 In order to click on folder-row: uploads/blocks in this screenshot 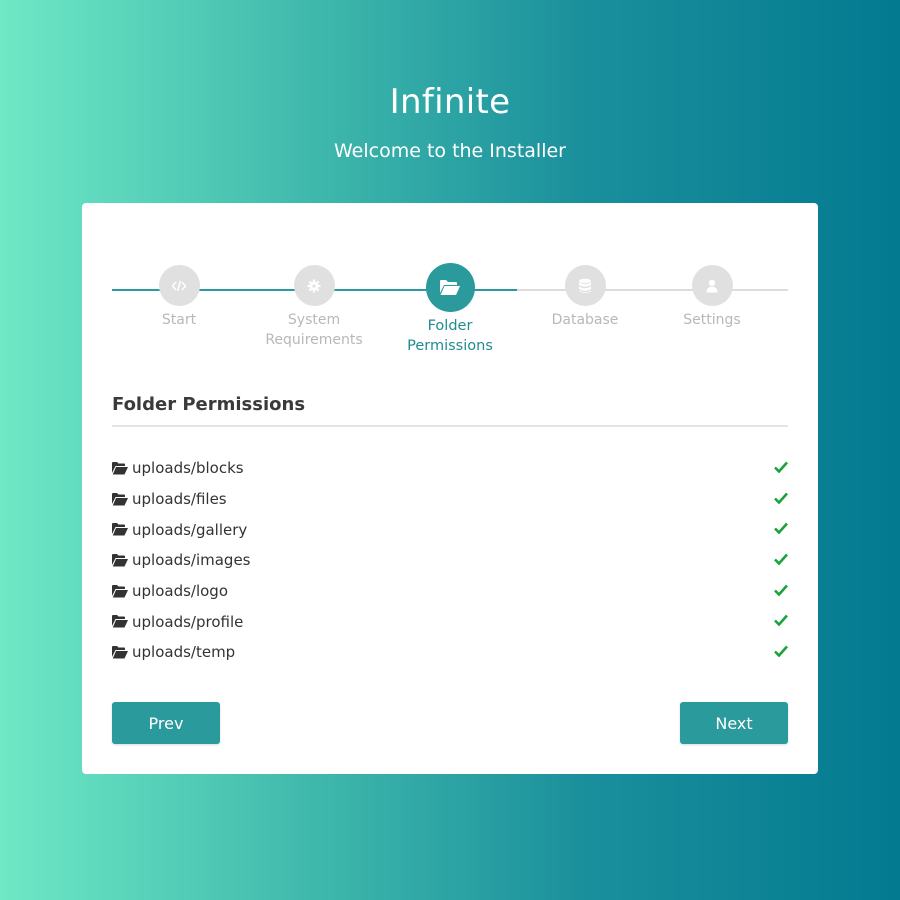, I will do `click(450, 468)`.